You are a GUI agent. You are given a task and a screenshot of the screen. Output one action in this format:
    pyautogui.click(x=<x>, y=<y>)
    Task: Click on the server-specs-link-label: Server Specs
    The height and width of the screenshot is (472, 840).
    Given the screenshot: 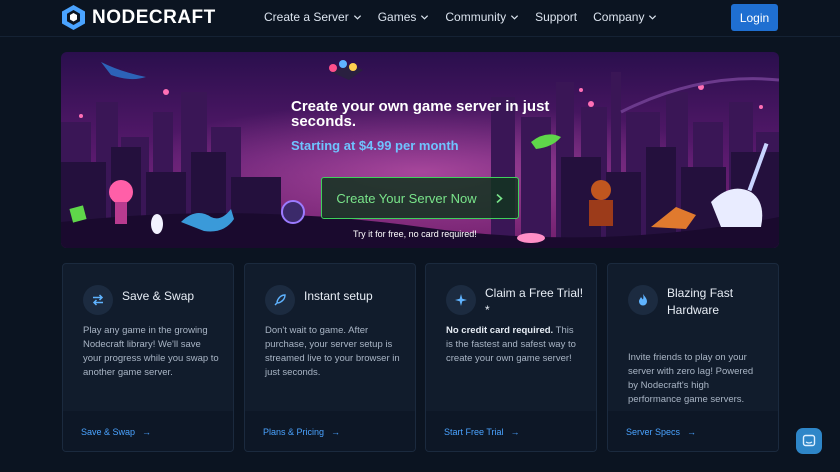 What is the action you would take?
    pyautogui.click(x=653, y=432)
    